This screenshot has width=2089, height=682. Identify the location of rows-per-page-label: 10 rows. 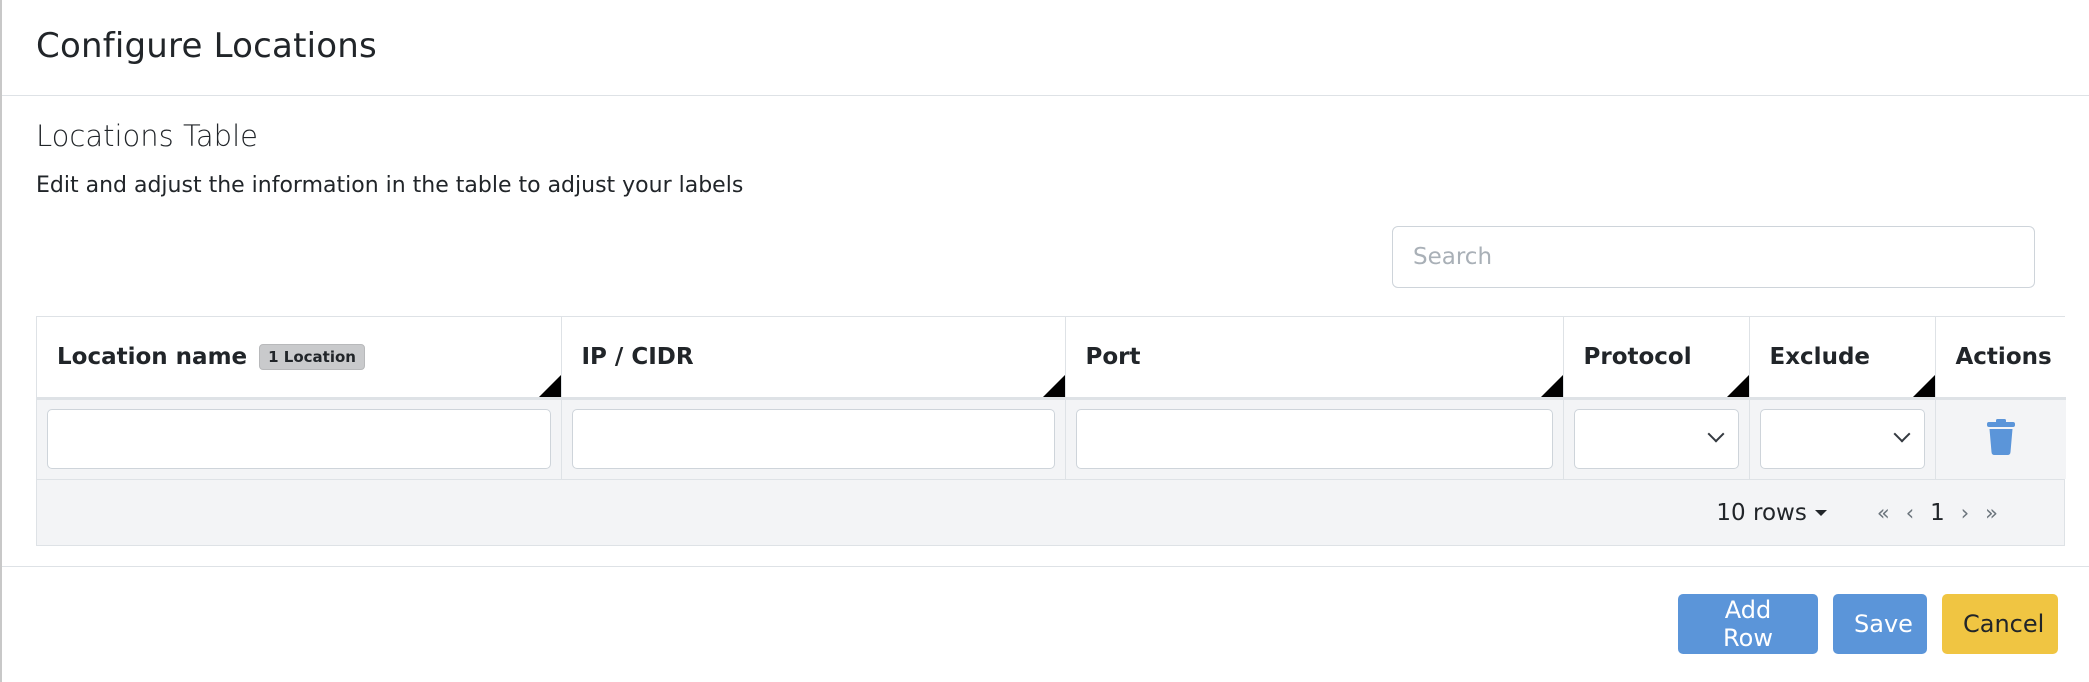
(1761, 512).